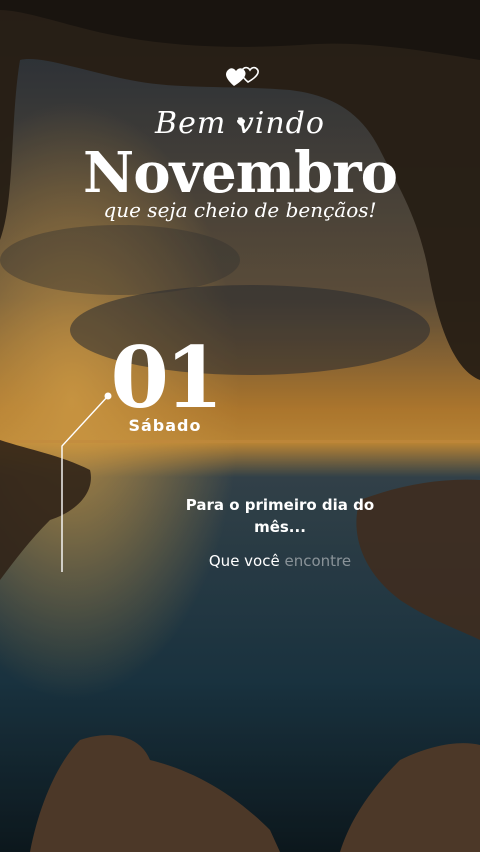 This screenshot has height=852, width=480. I want to click on message-text-visible: Que você, so click(246, 561).